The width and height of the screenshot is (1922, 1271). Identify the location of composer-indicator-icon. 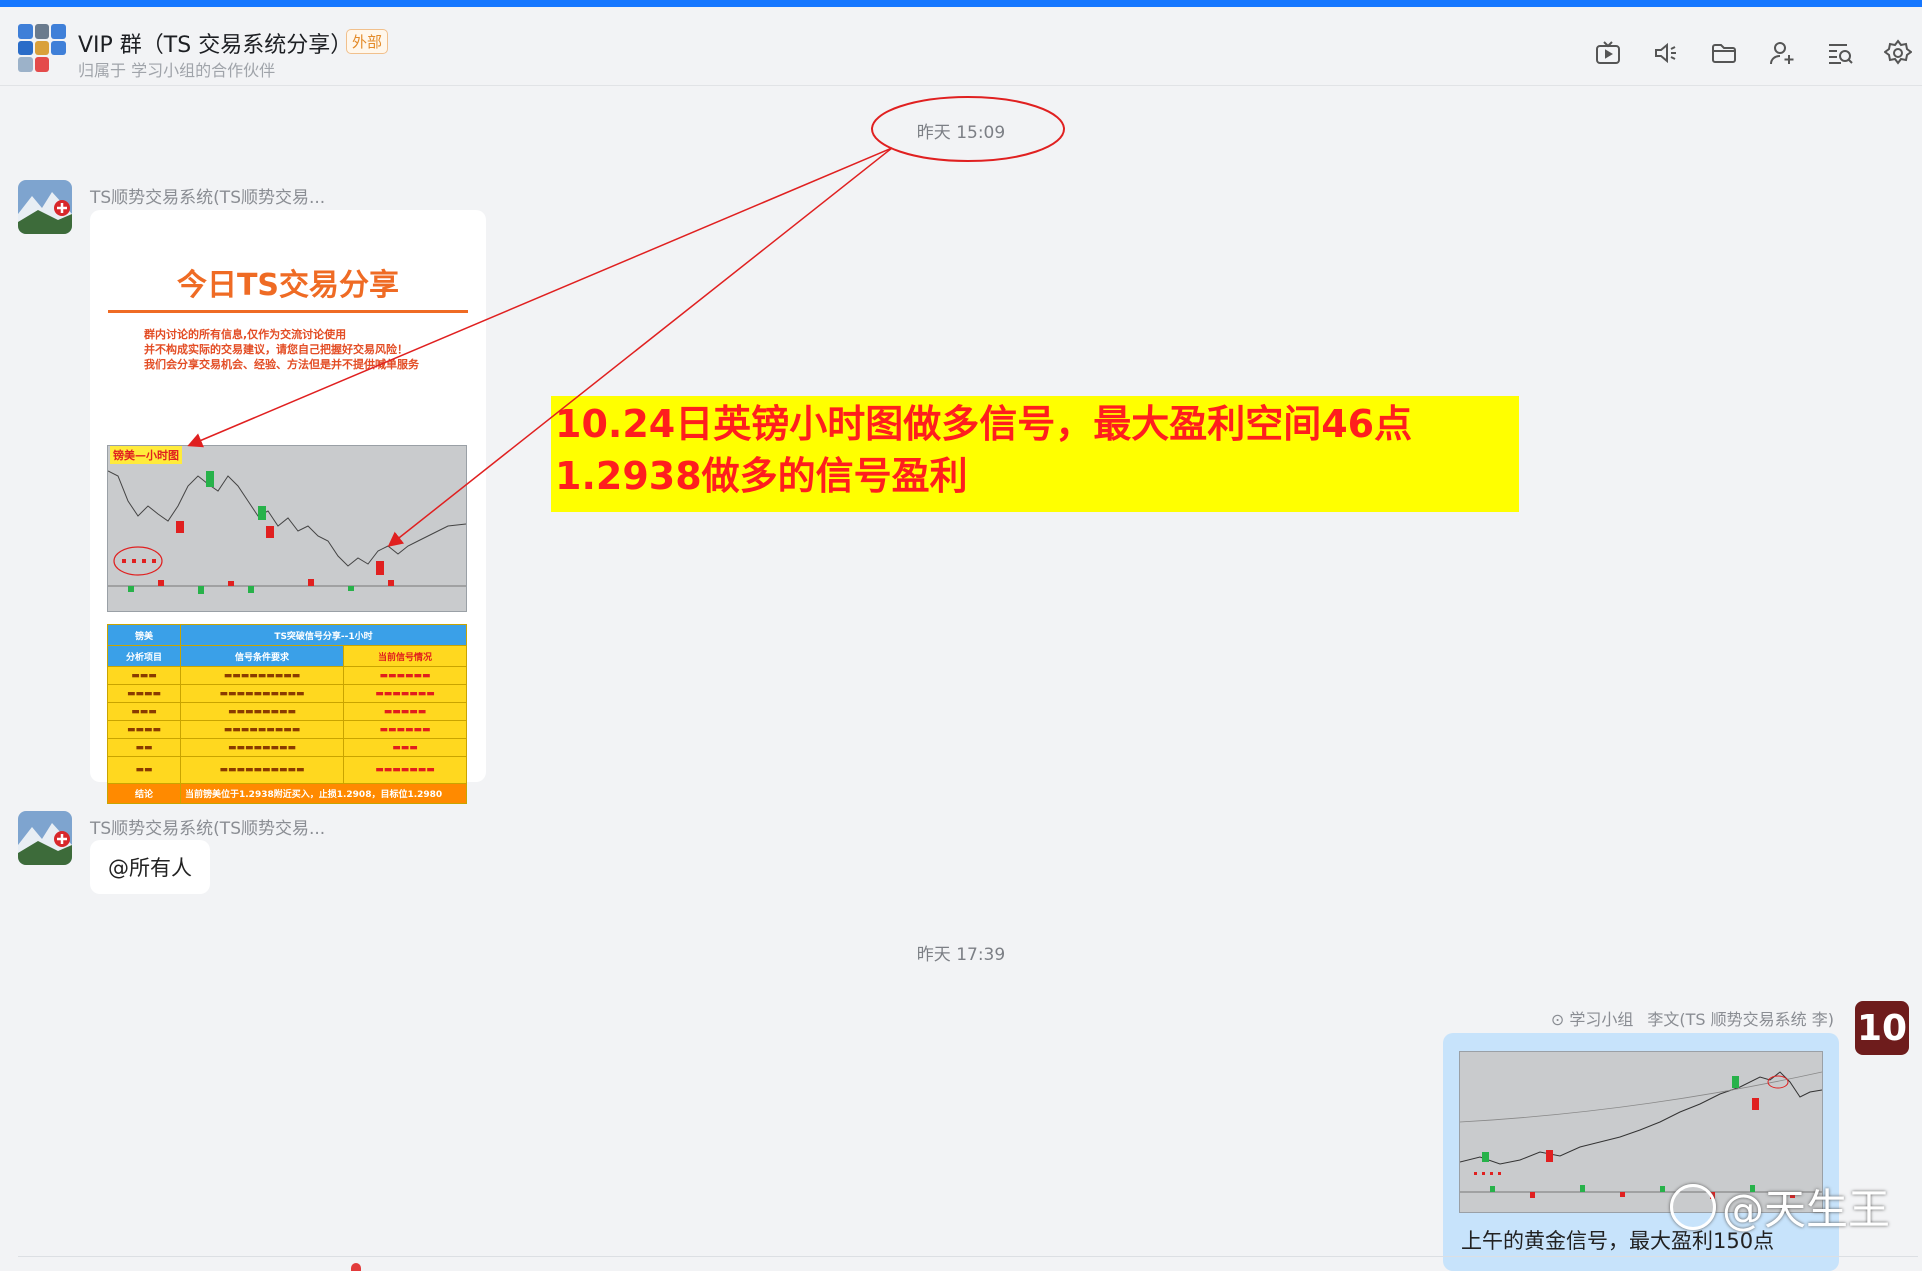
(356, 1267).